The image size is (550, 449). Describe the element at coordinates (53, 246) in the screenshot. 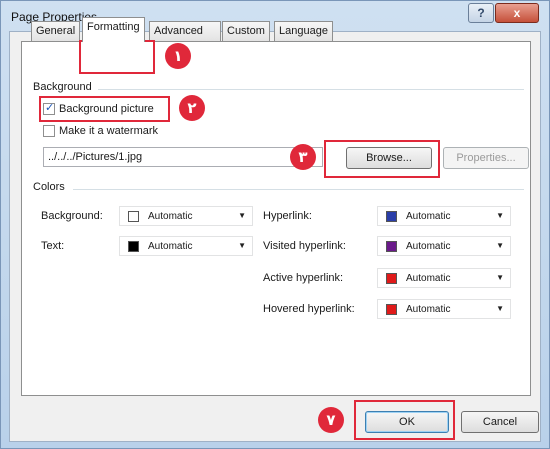

I see `text-color-label: Text:` at that location.